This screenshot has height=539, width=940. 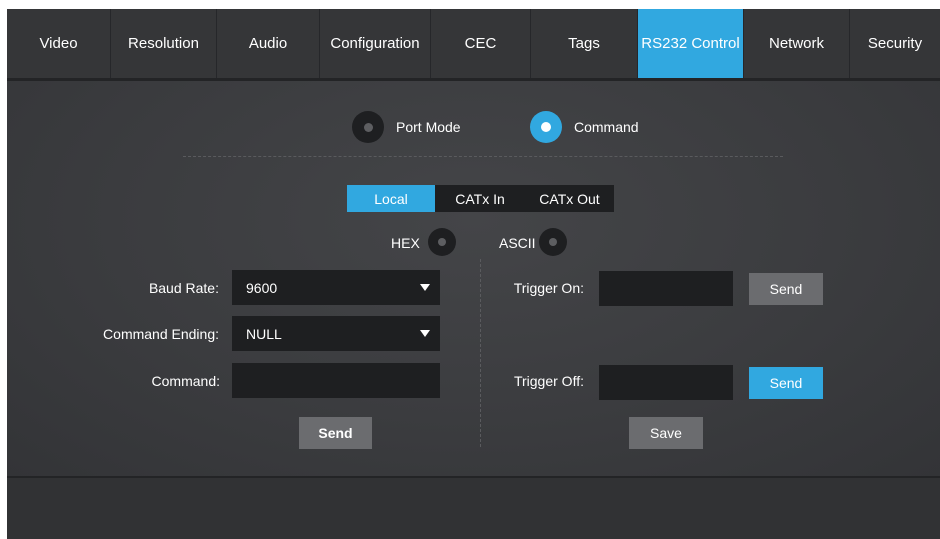 What do you see at coordinates (797, 43) in the screenshot?
I see `tab-network: Network` at bounding box center [797, 43].